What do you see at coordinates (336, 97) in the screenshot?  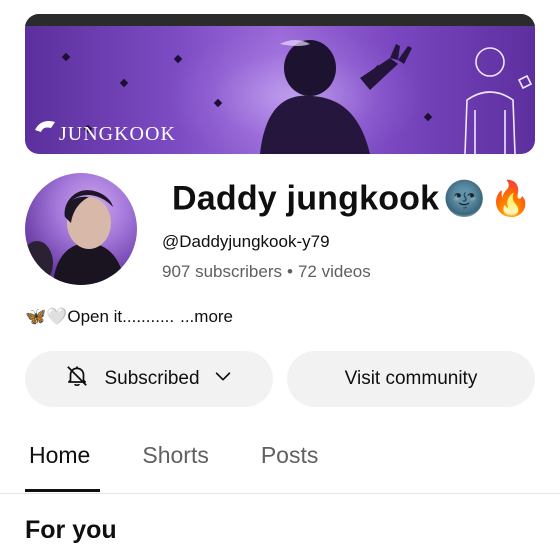 I see `banner-figure-silhouette` at bounding box center [336, 97].